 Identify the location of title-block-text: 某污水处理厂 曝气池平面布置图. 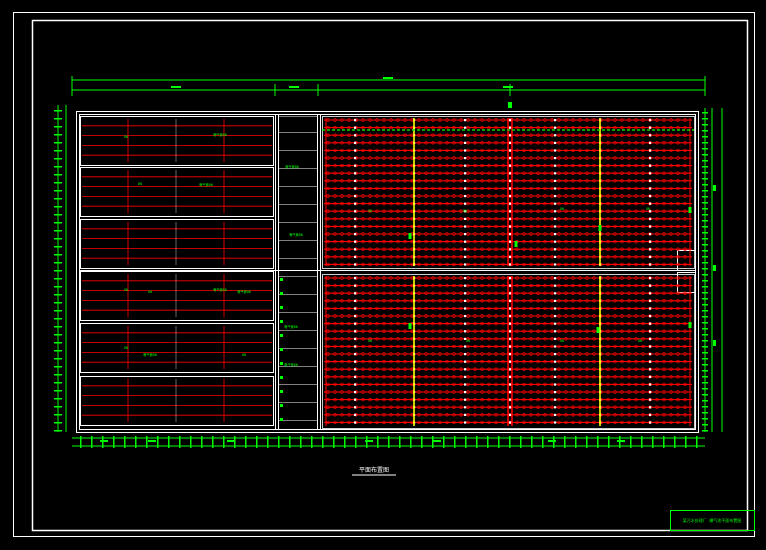
(712, 520).